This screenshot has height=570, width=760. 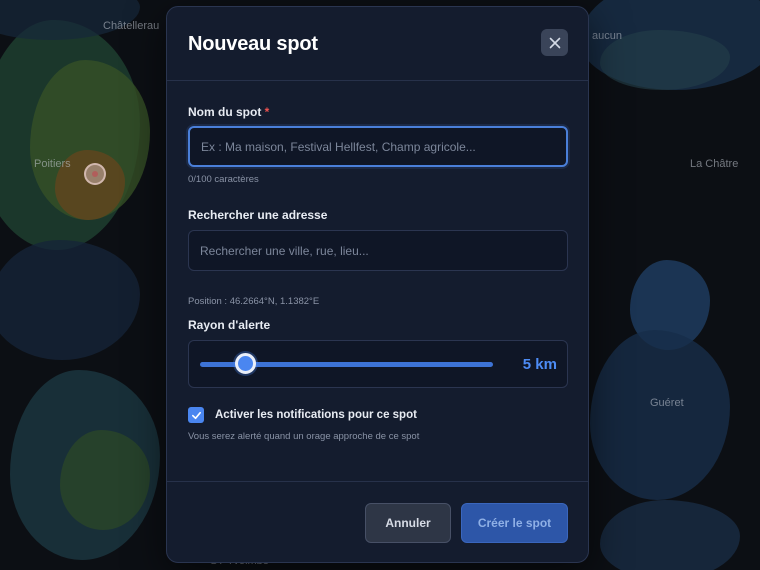 I want to click on address-search-input, so click(x=378, y=250).